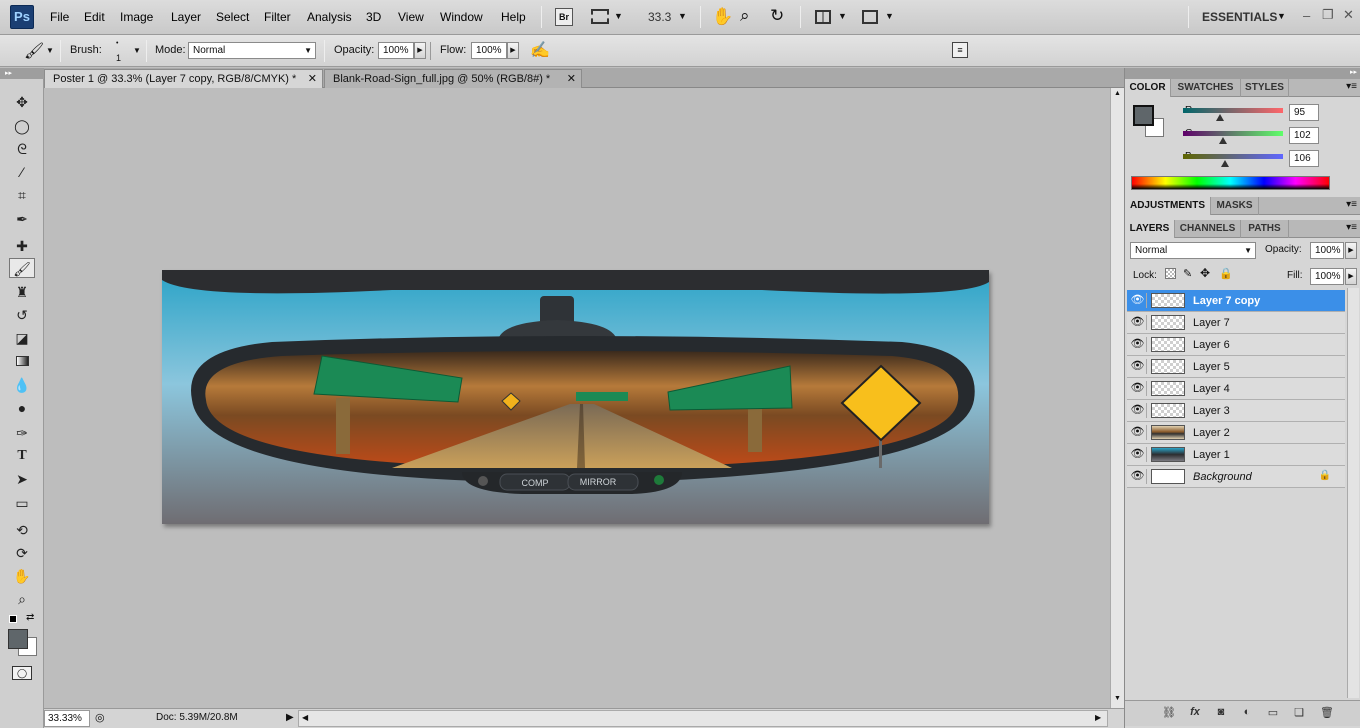  What do you see at coordinates (22, 530) in the screenshot?
I see `3d-rotate-tool-icon: ⟲` at bounding box center [22, 530].